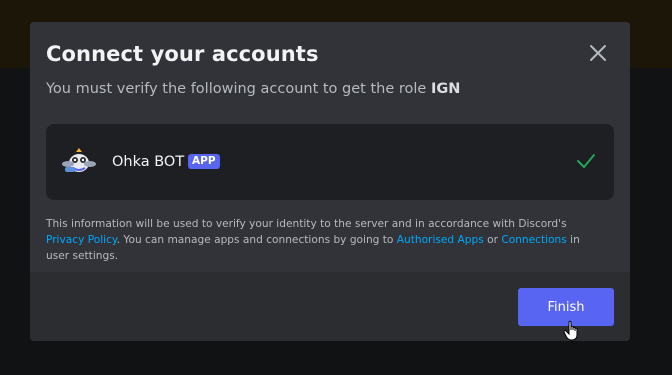 The width and height of the screenshot is (672, 375). What do you see at coordinates (148, 162) in the screenshot?
I see `account-name: Ohka BOT` at bounding box center [148, 162].